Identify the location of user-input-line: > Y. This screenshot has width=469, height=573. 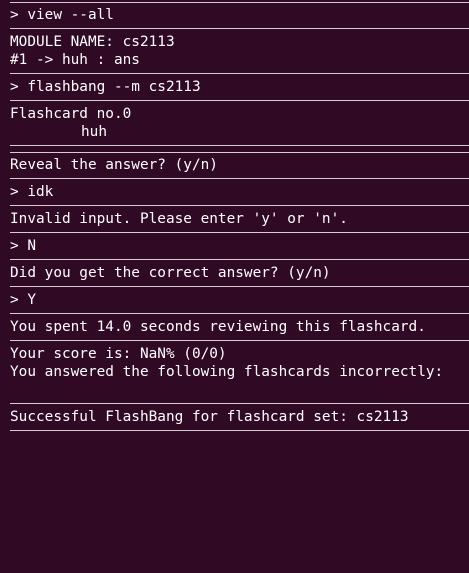
(23, 300).